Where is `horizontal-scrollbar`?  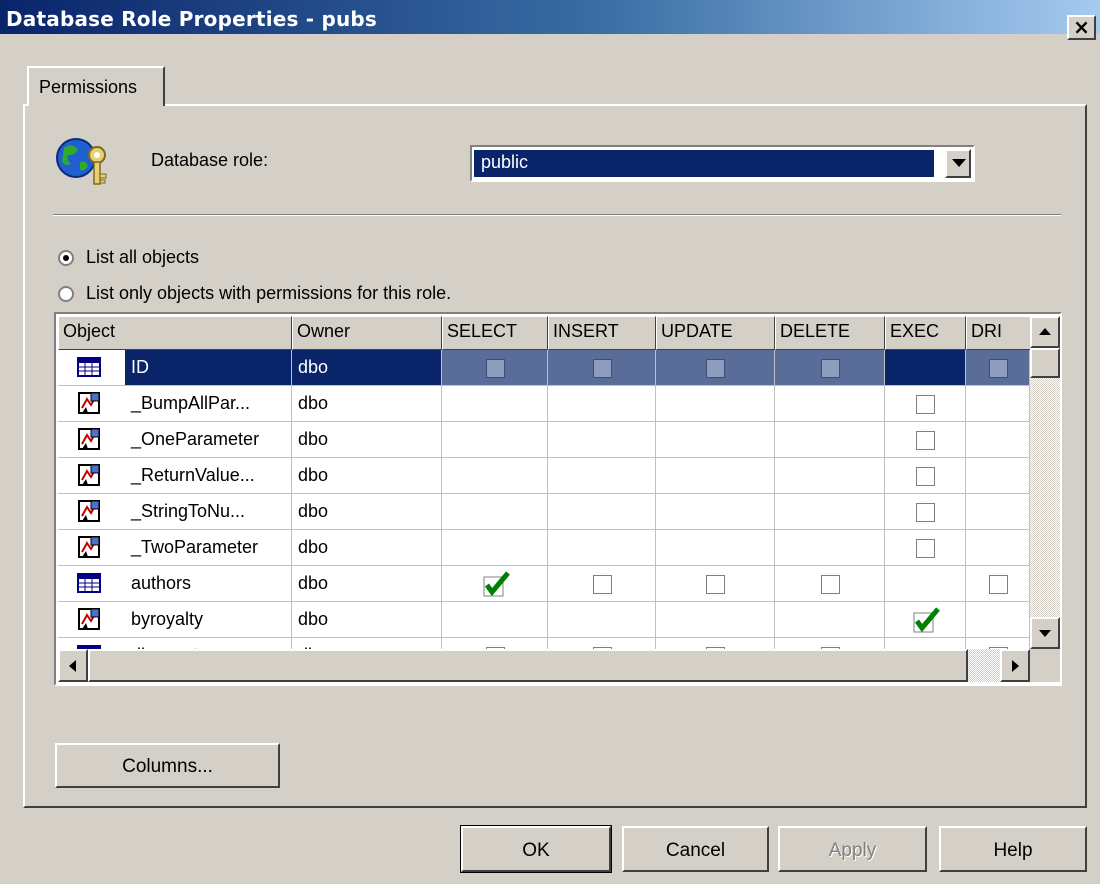 horizontal-scrollbar is located at coordinates (544, 665).